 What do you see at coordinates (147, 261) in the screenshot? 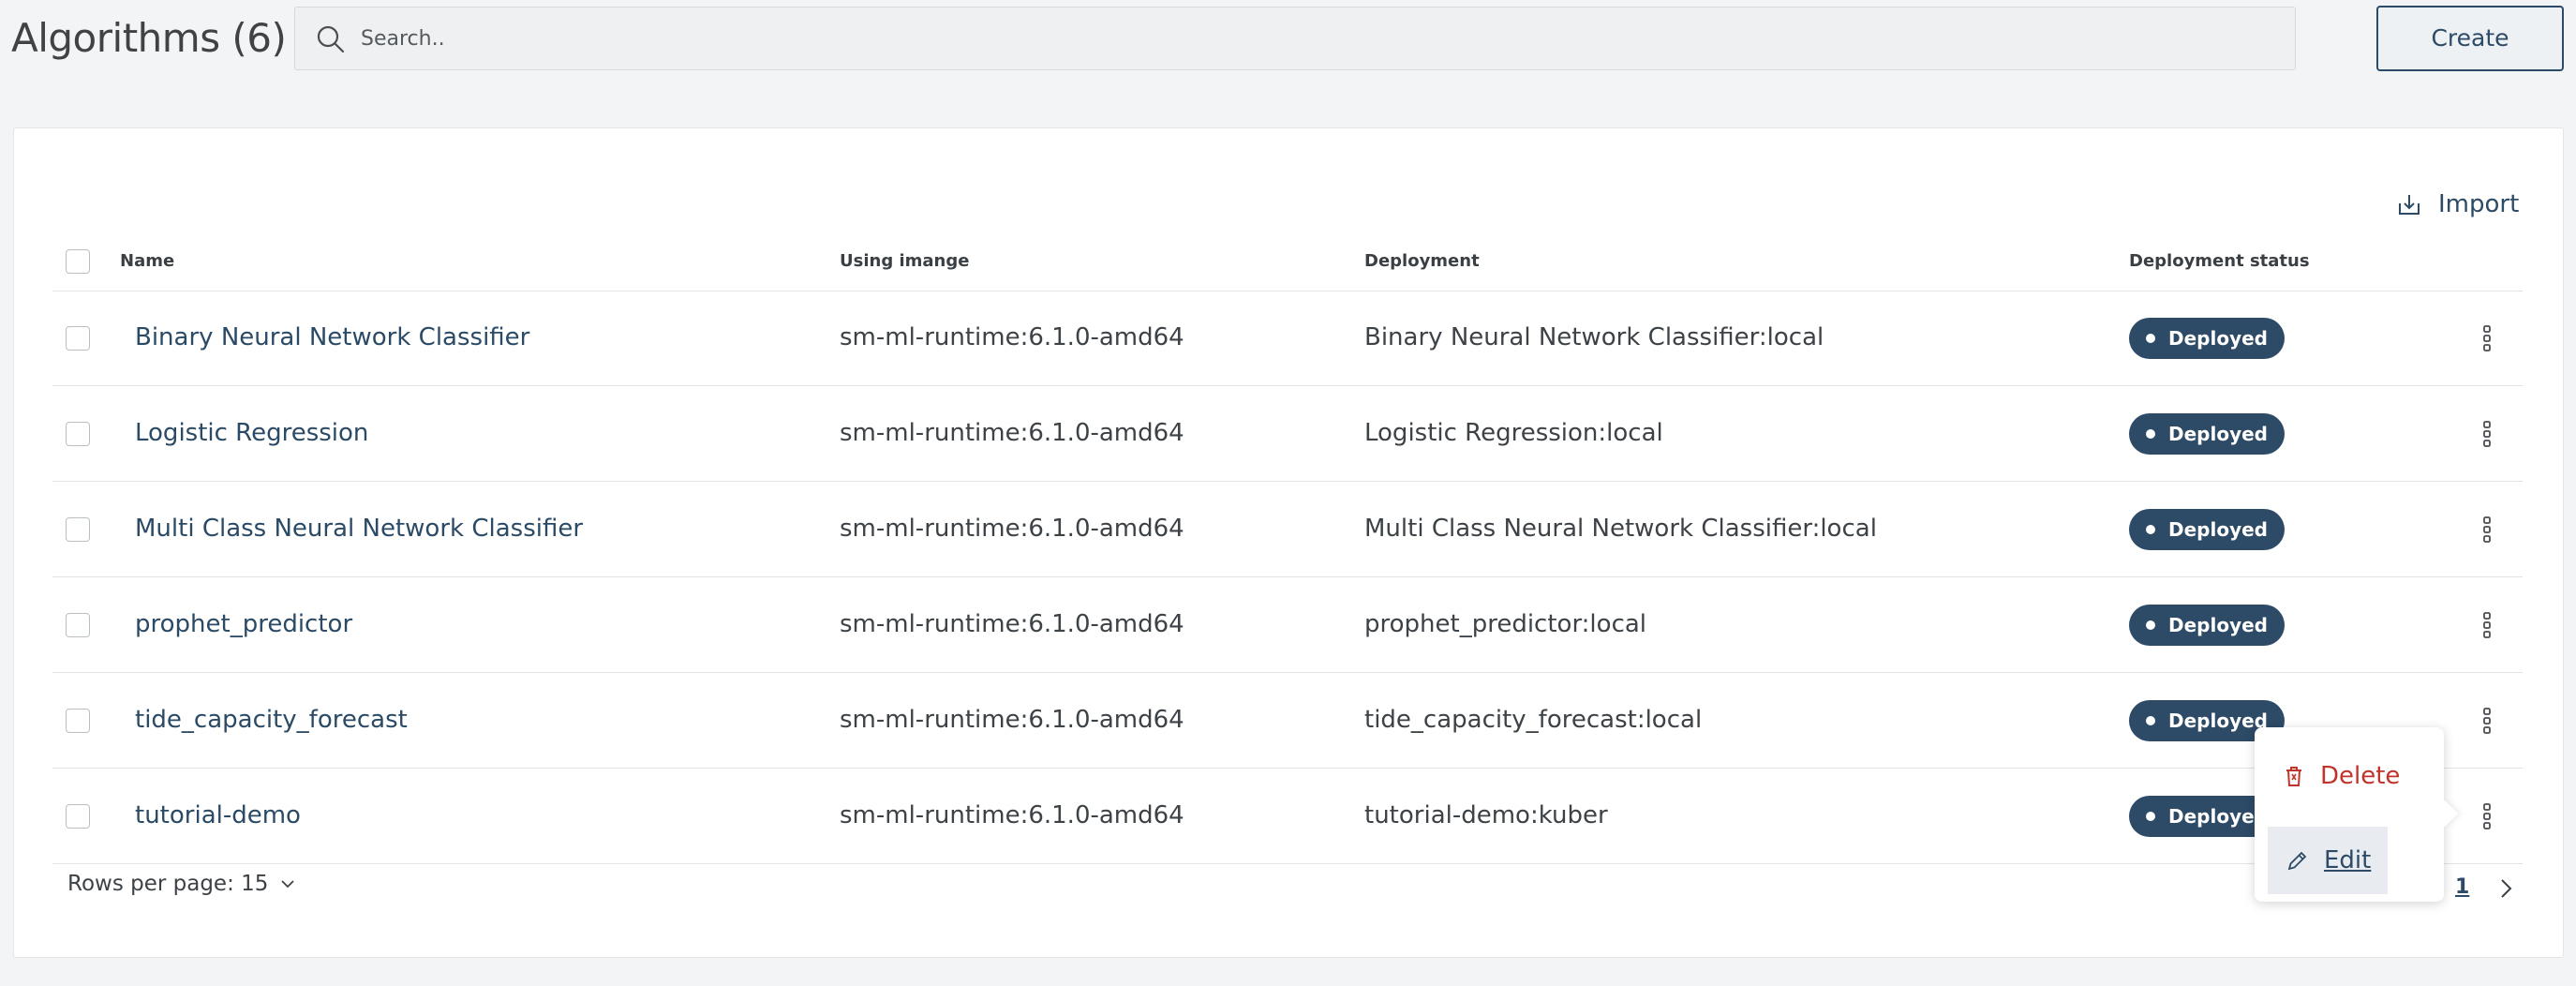
I see `column-header-name: Name` at bounding box center [147, 261].